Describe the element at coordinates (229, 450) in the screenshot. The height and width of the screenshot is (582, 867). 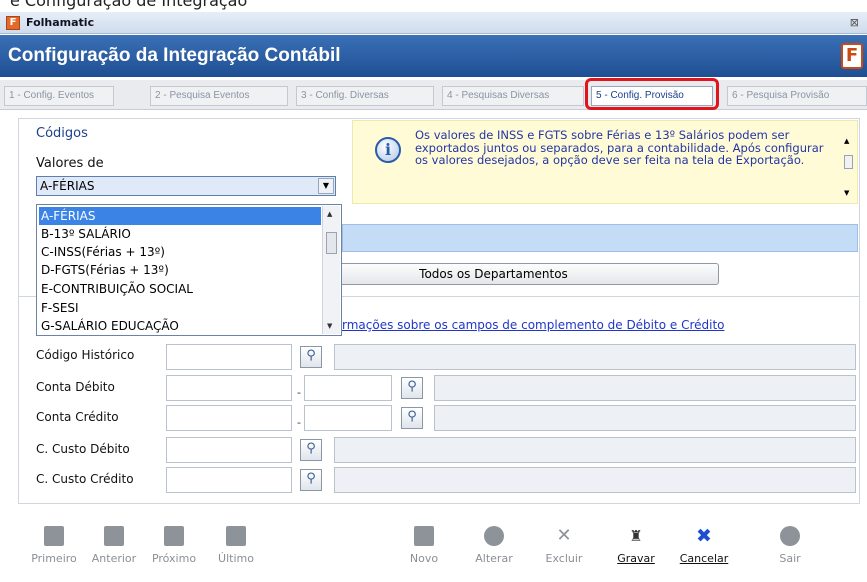
I see `c-custo-debito-input` at that location.